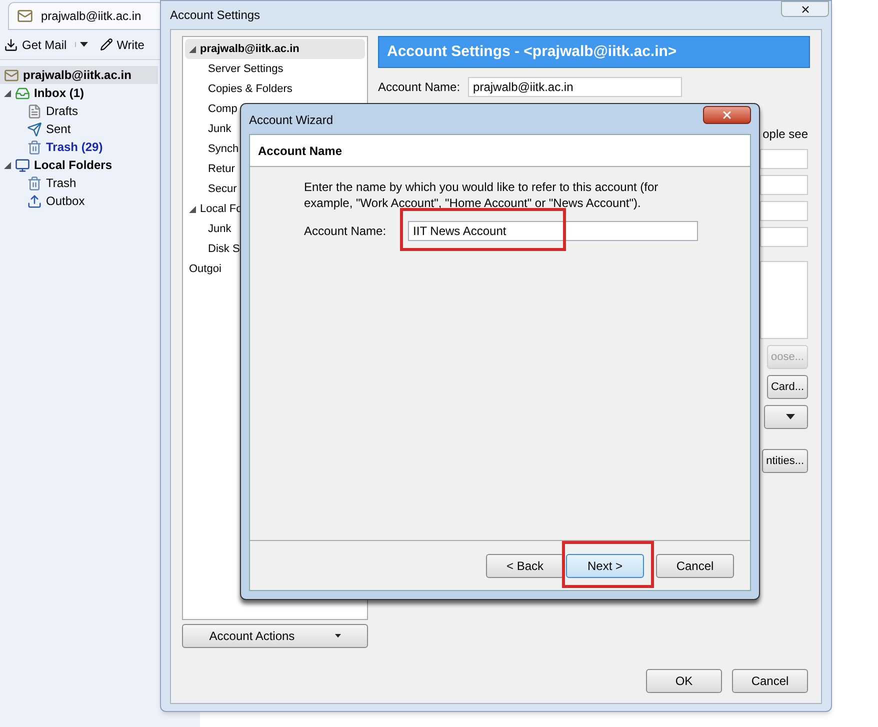 Image resolution: width=878 pixels, height=727 pixels. Describe the element at coordinates (525, 566) in the screenshot. I see `wizard-button: < Back` at that location.